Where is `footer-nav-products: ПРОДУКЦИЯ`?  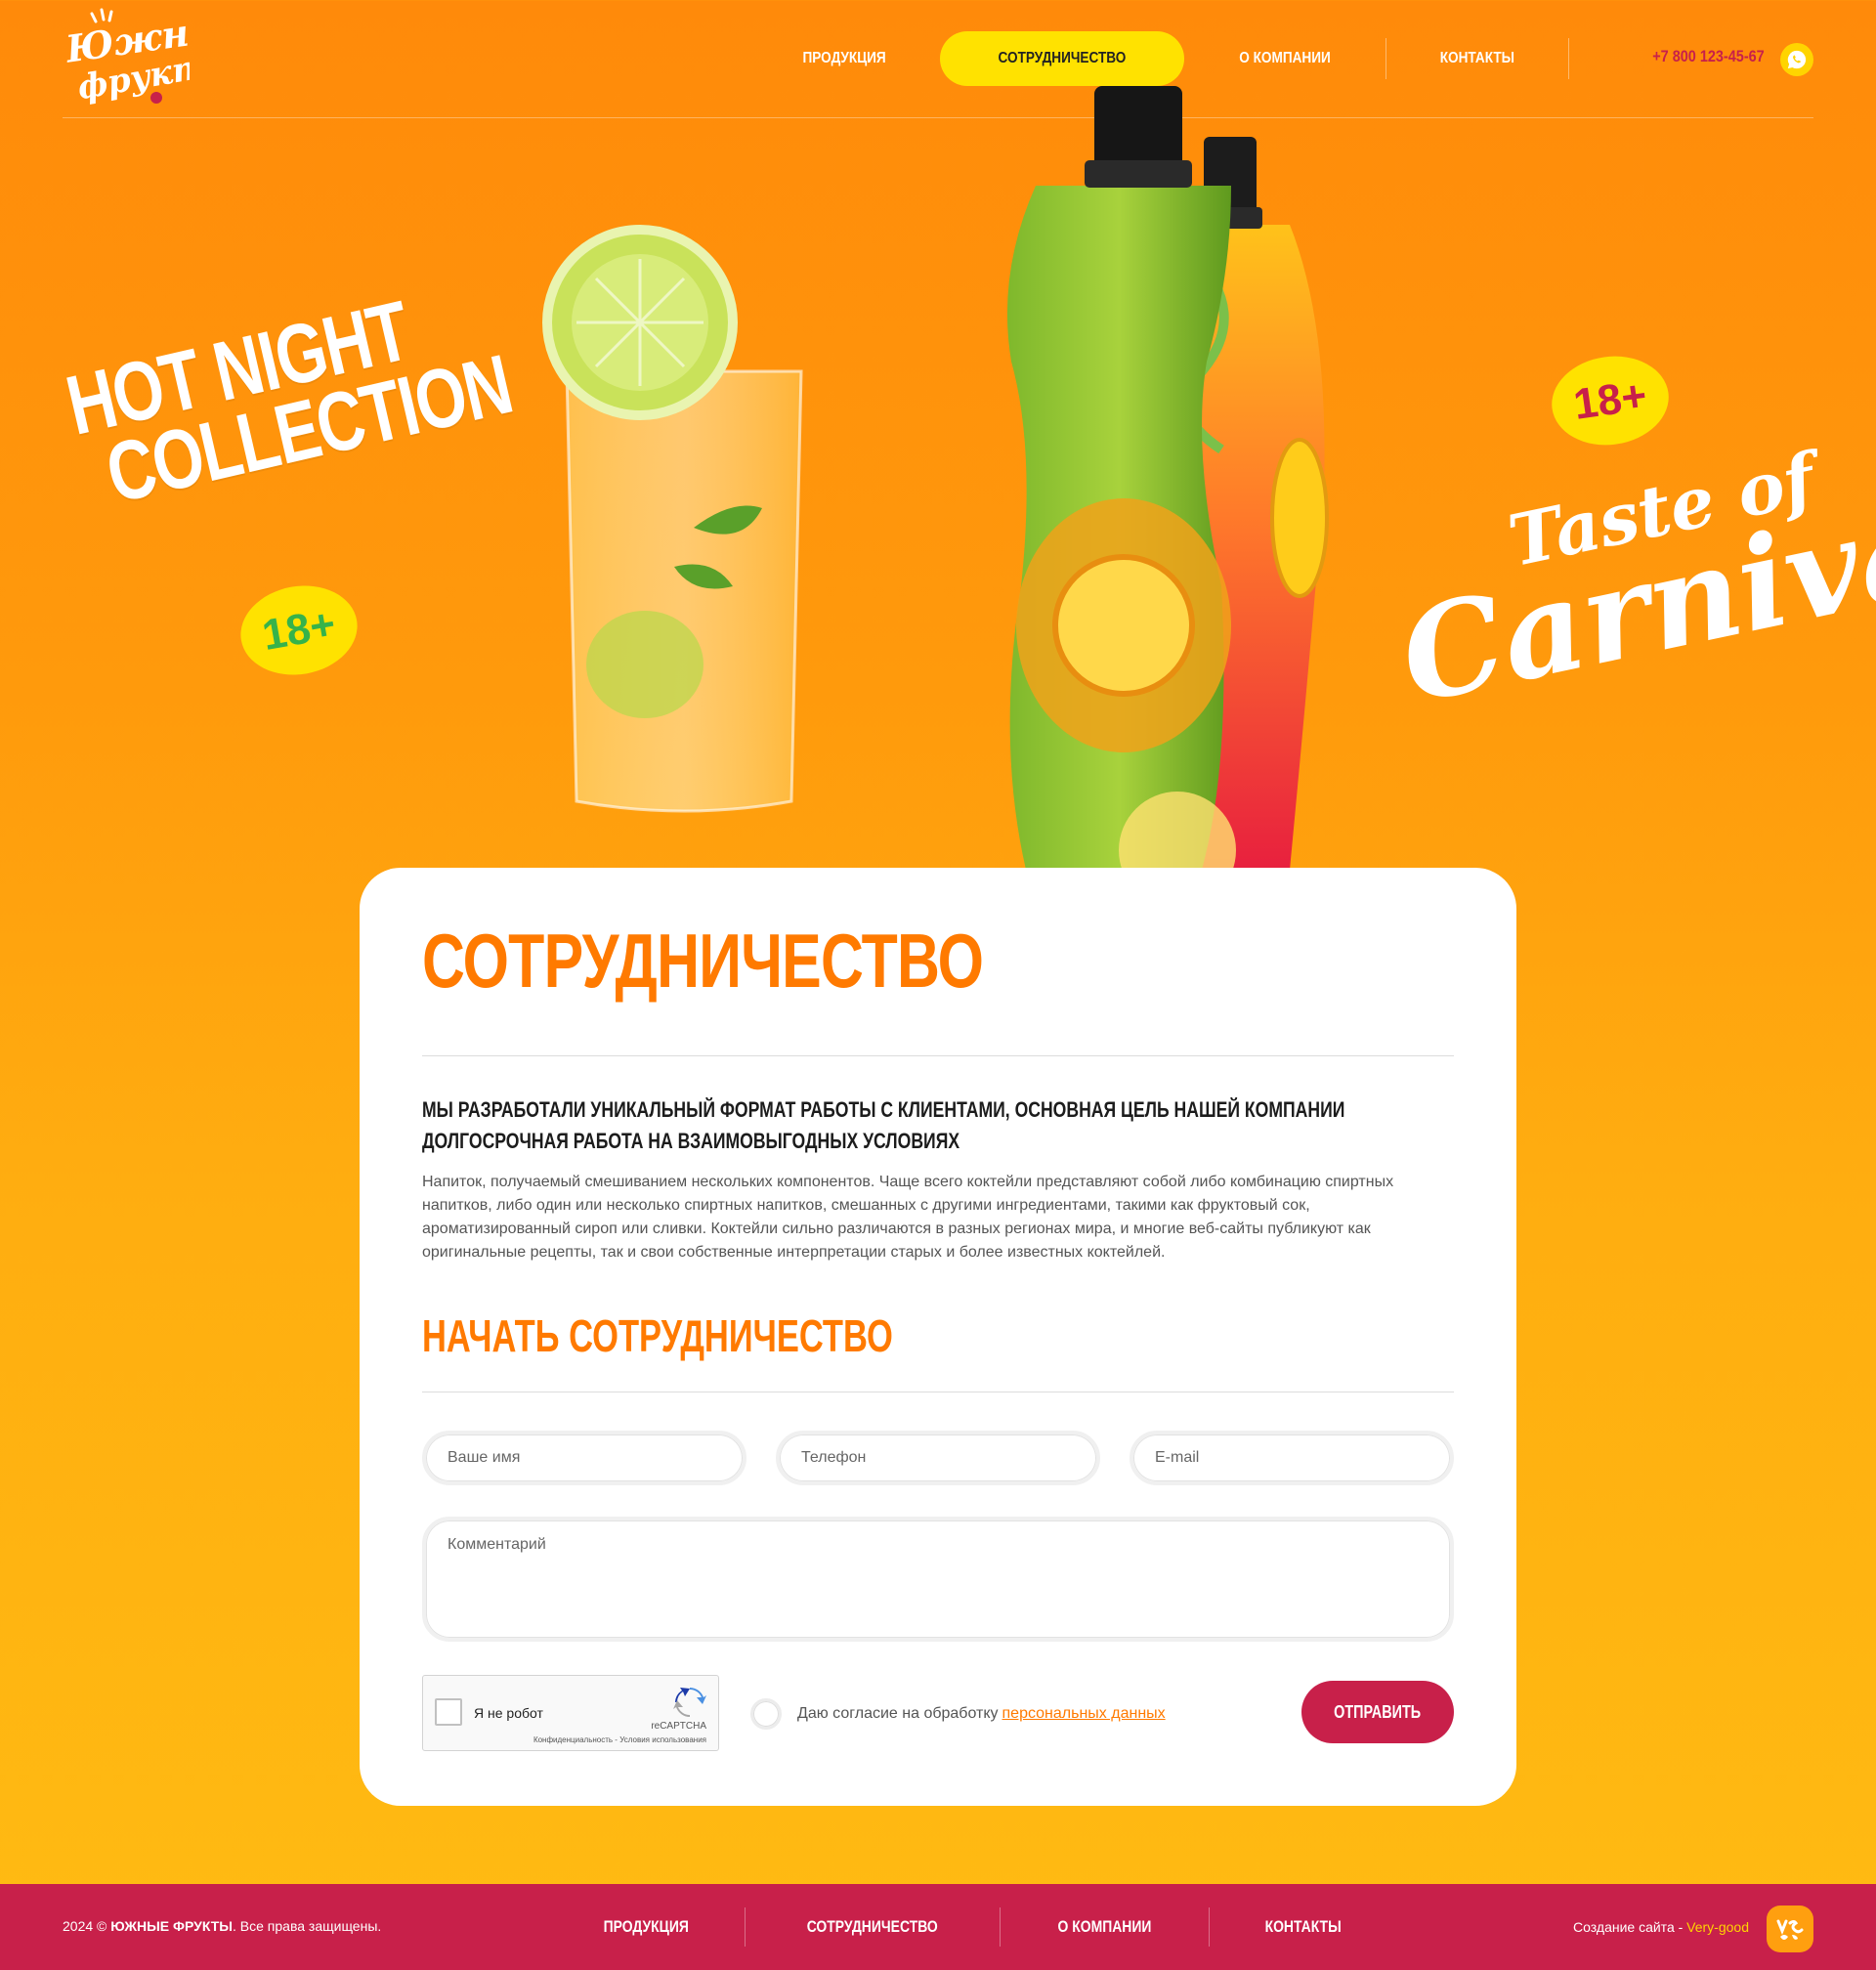 footer-nav-products: ПРОДУКЦИЯ is located at coordinates (646, 1927).